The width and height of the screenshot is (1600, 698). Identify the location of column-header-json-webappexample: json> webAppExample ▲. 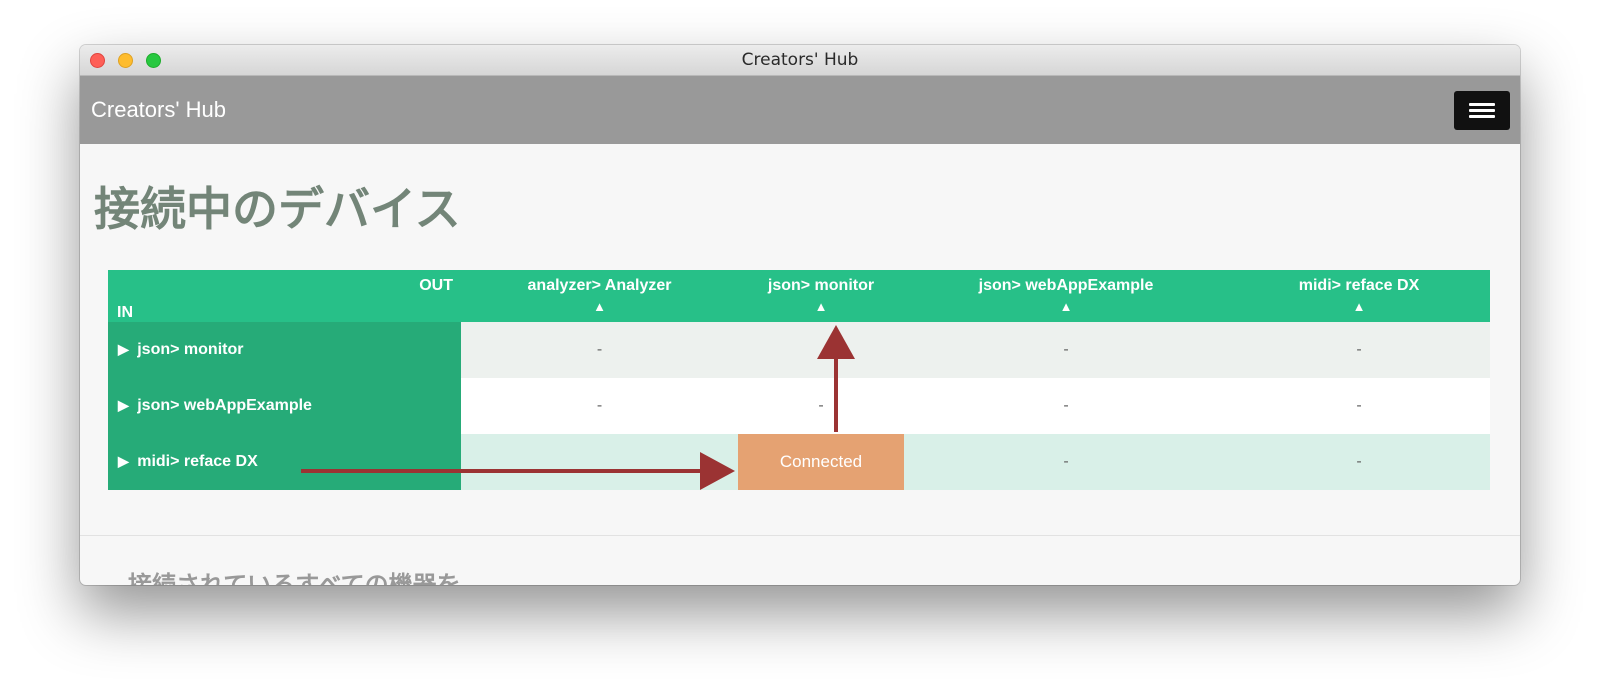
(1066, 296).